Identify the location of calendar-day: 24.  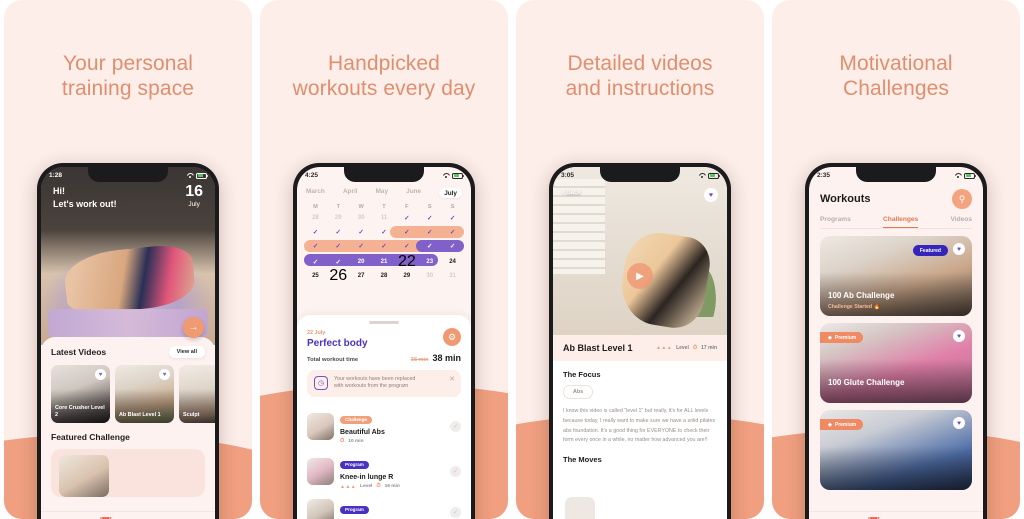
(452, 262).